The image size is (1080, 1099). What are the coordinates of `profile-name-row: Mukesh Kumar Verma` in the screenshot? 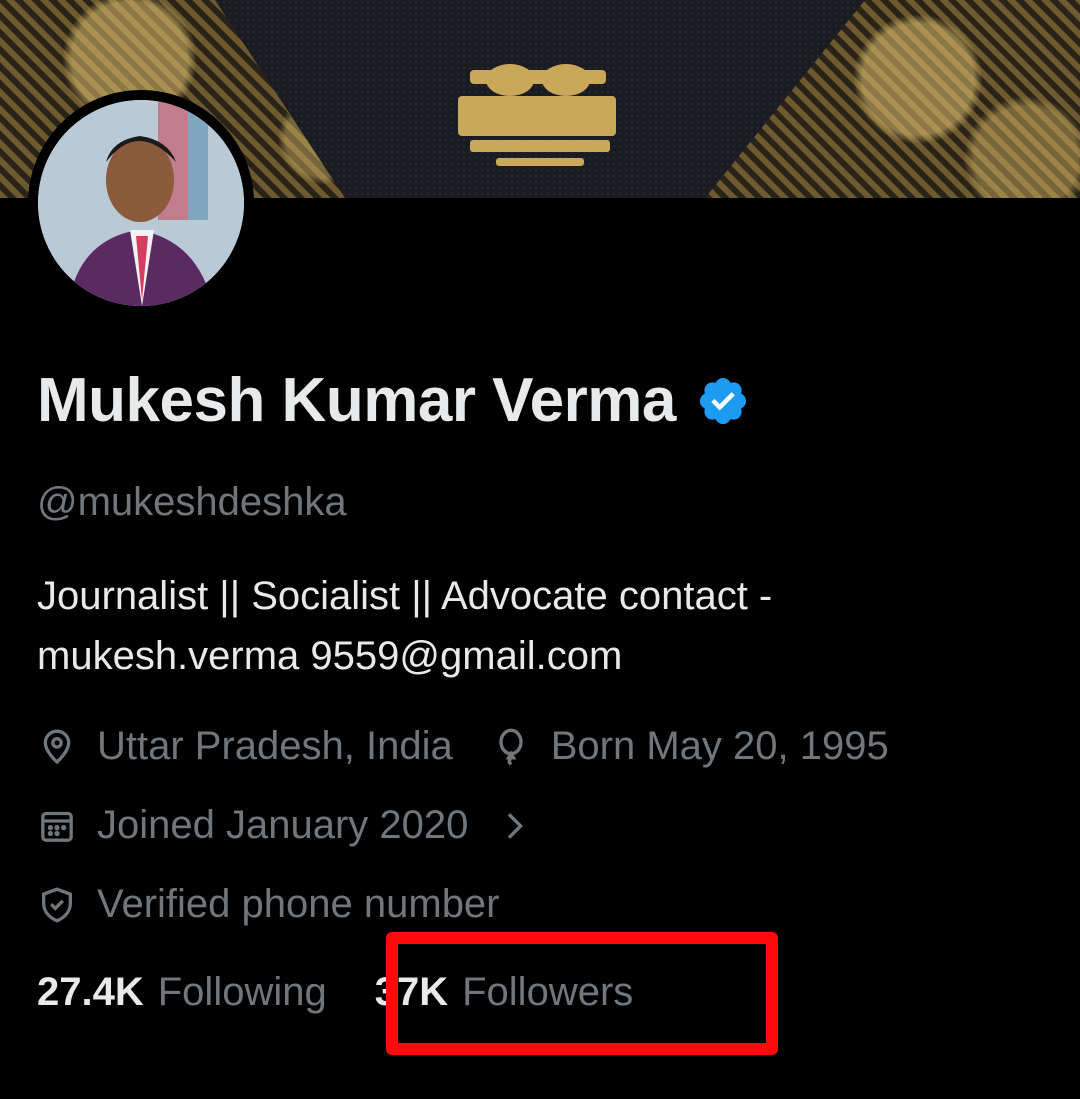 It's located at (393, 400).